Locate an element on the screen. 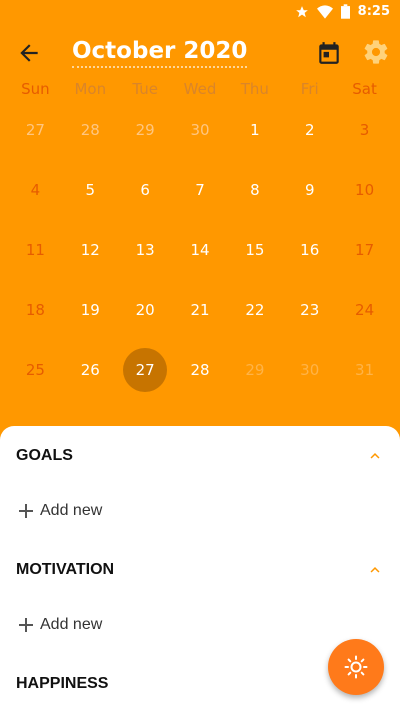  calendar-week: 11 12 13 14 15 16 17 is located at coordinates (200, 250).